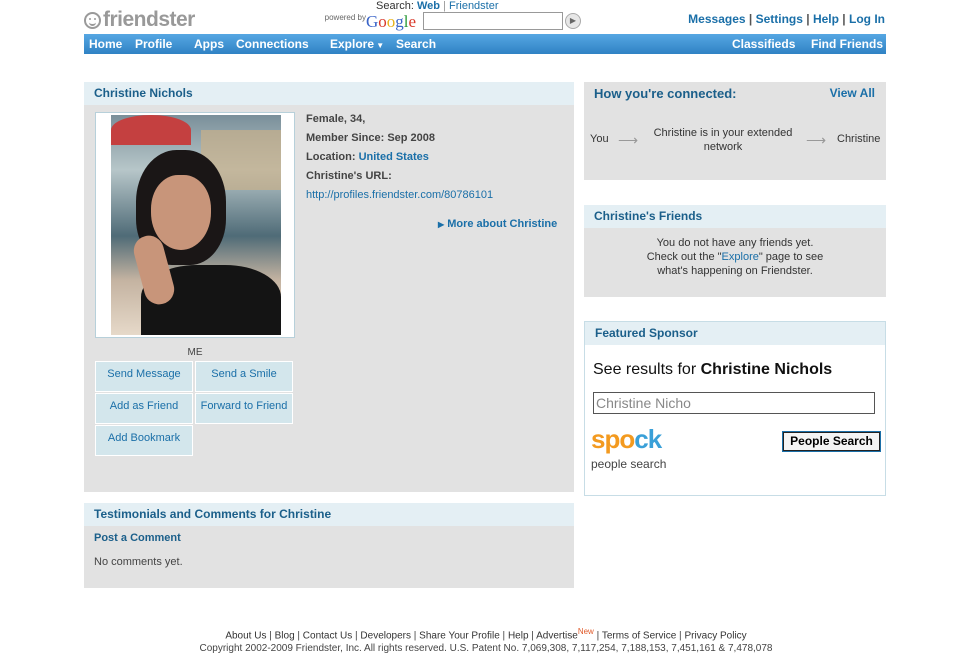  What do you see at coordinates (639, 635) in the screenshot?
I see `footer-terms: Terms of Service` at bounding box center [639, 635].